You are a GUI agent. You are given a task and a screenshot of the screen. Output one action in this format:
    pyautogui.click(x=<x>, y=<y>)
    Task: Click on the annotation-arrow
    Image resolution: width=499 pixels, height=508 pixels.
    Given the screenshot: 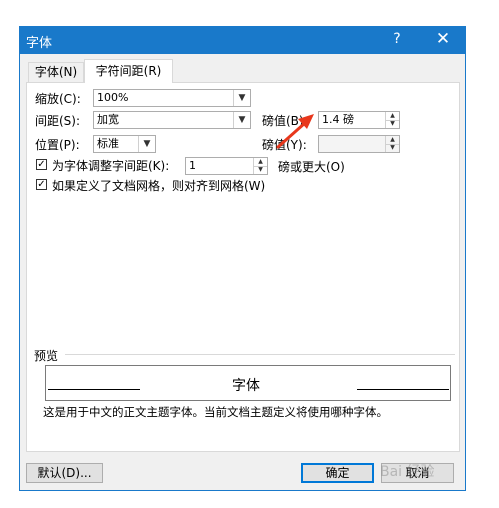 What is the action you would take?
    pyautogui.click(x=295, y=131)
    